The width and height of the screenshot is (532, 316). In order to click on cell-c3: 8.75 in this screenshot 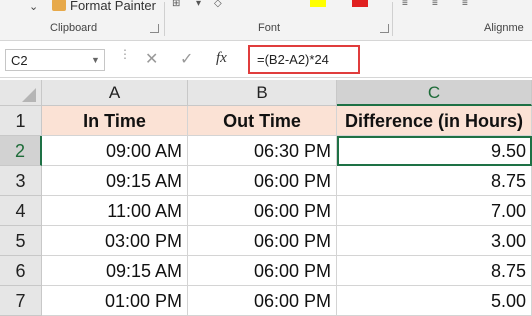, I will do `click(434, 181)`.